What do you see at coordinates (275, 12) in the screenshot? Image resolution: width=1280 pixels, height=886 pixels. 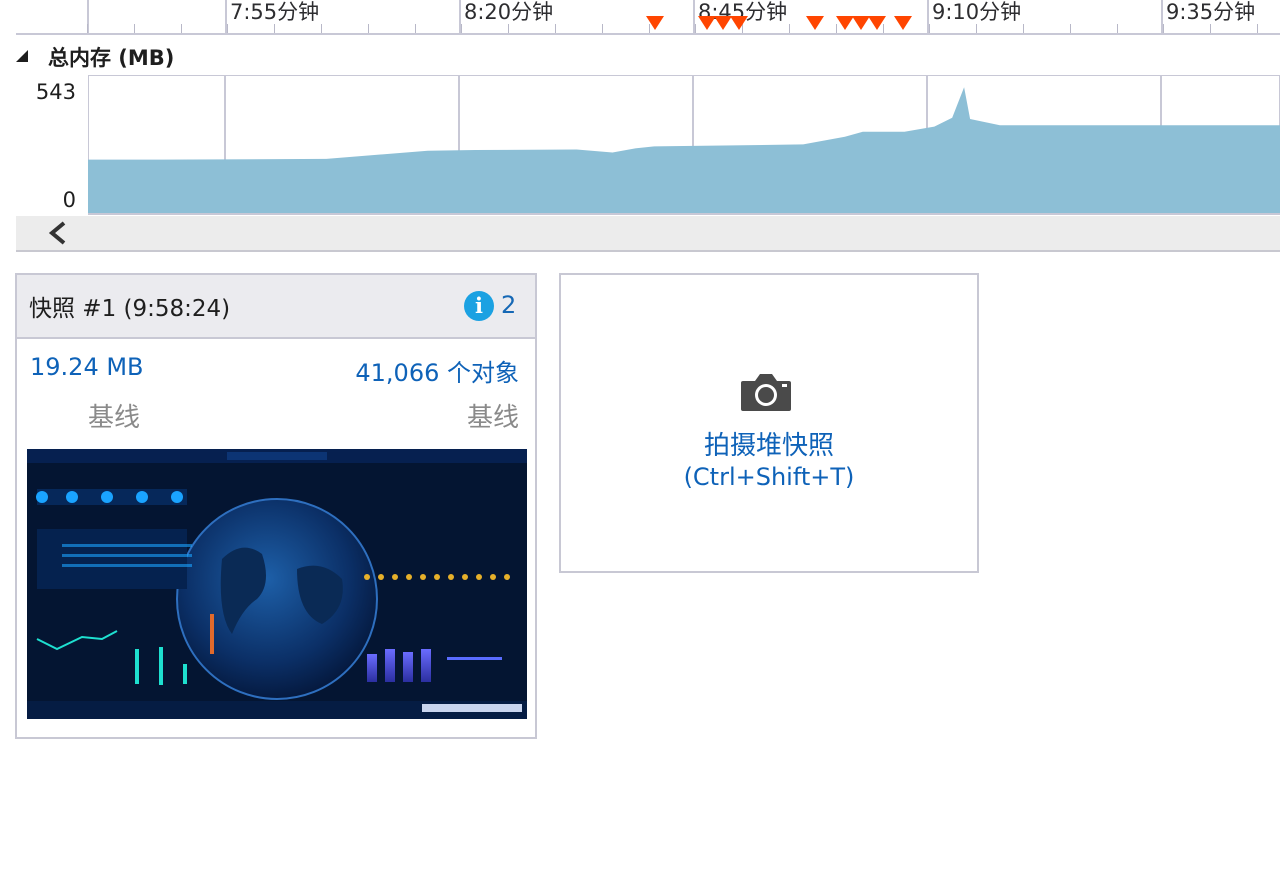 I see `tick-label: 7:55分钟` at bounding box center [275, 12].